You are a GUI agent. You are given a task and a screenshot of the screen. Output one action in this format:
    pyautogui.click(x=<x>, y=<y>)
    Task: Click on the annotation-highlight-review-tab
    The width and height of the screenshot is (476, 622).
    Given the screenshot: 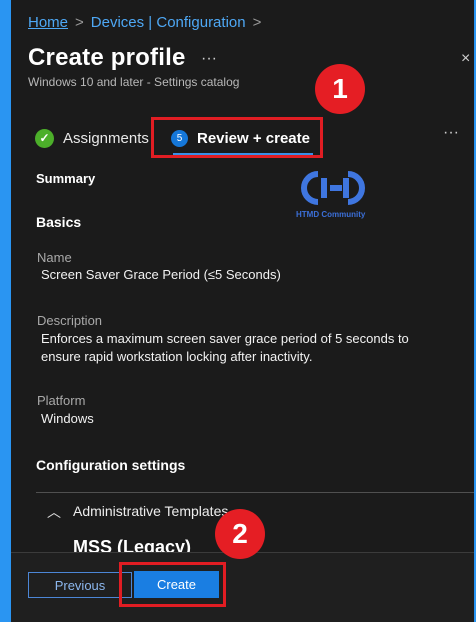 What is the action you would take?
    pyautogui.click(x=237, y=137)
    